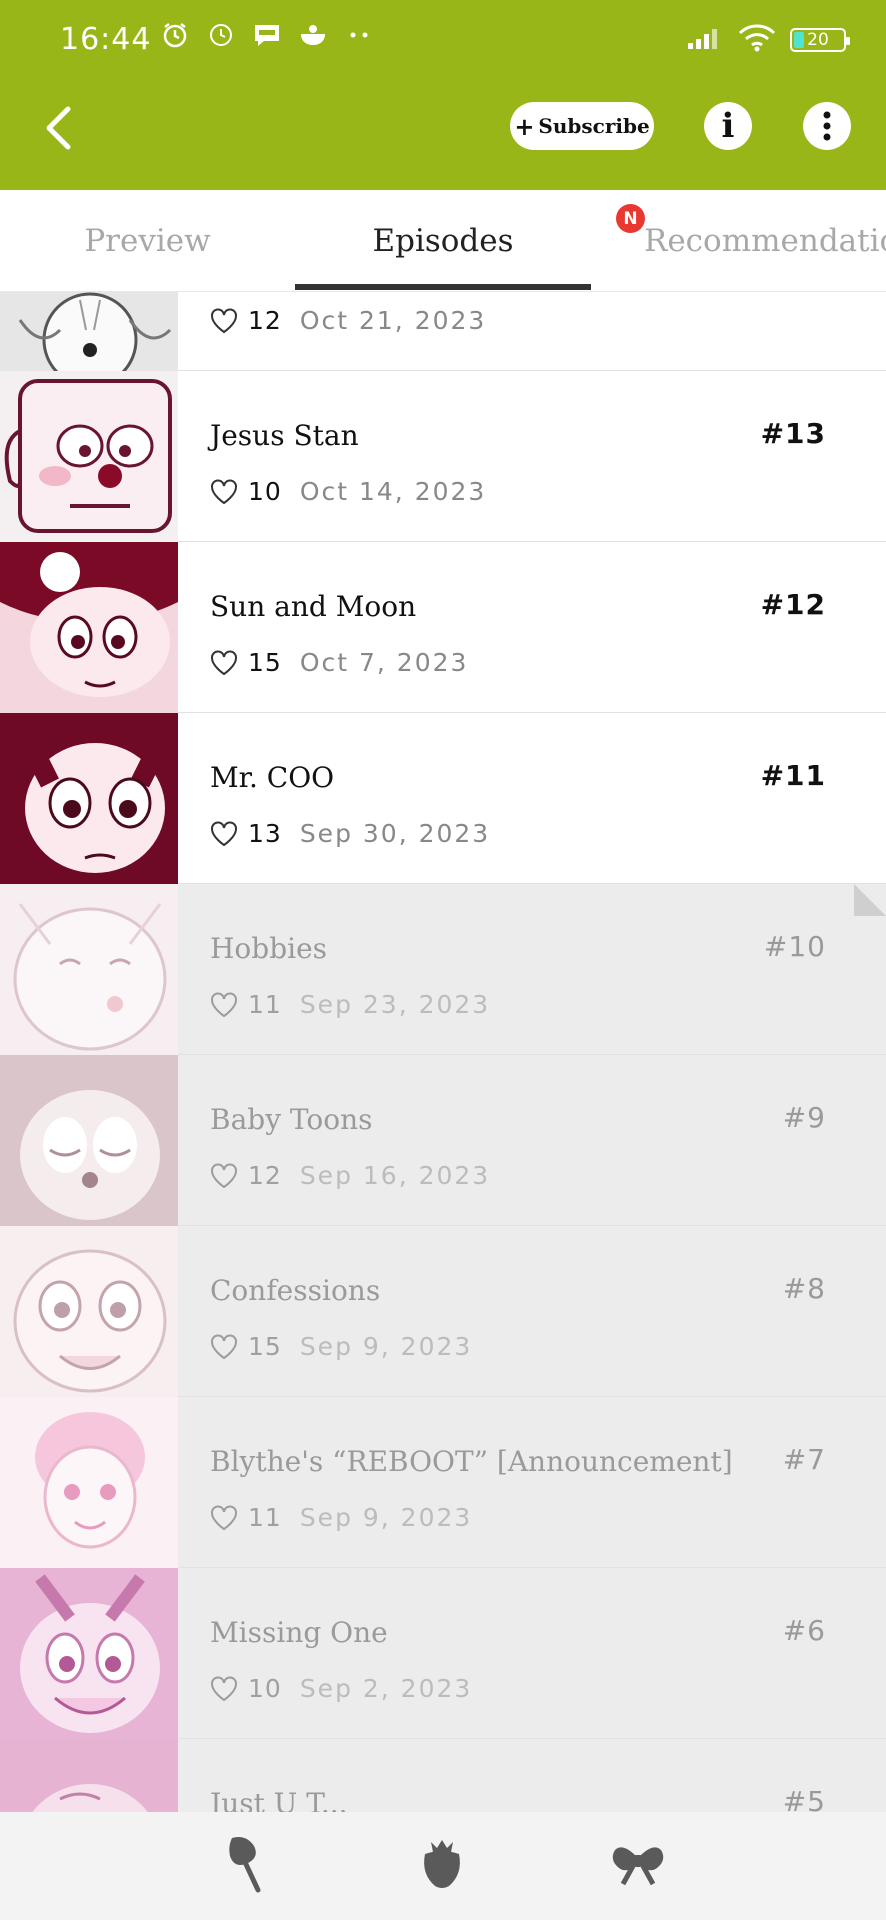 This screenshot has height=1920, width=886. What do you see at coordinates (705, 40) in the screenshot?
I see `signal-icon` at bounding box center [705, 40].